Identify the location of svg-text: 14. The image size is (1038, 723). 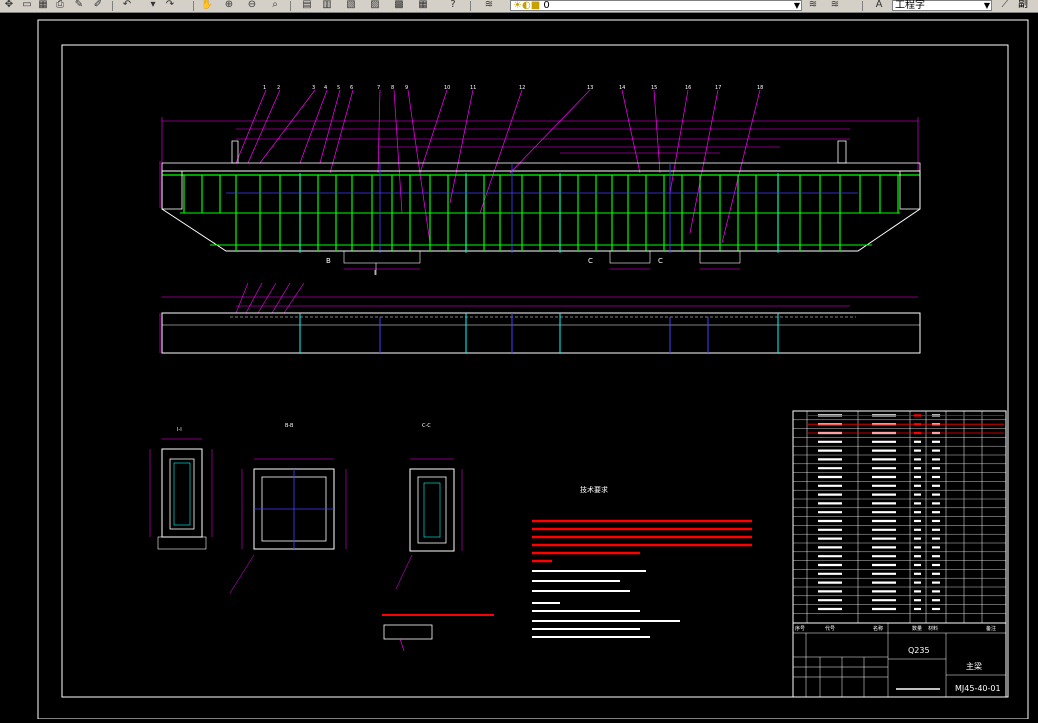
(622, 88).